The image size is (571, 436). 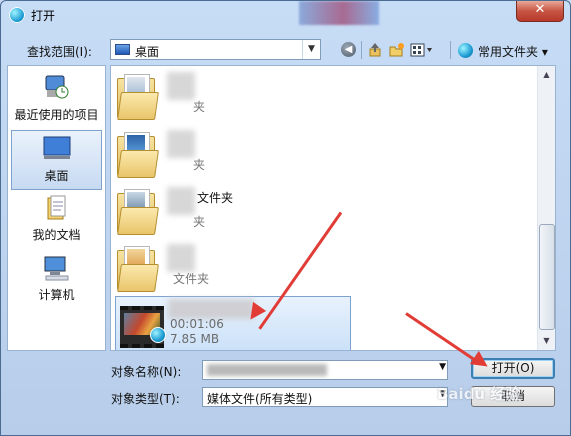 I want to click on view-grid-icon, so click(x=421, y=50).